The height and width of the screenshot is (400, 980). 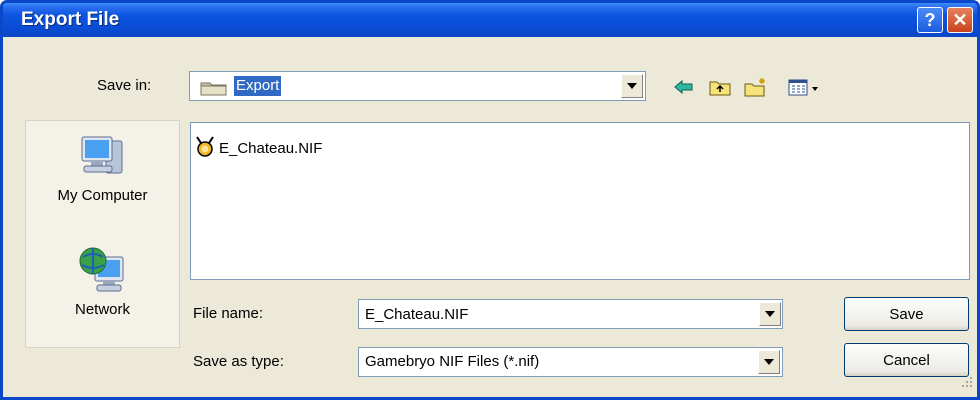 What do you see at coordinates (452, 361) in the screenshot?
I see `save-as-type-value: Gamebryo NIF Files (*.nif)` at bounding box center [452, 361].